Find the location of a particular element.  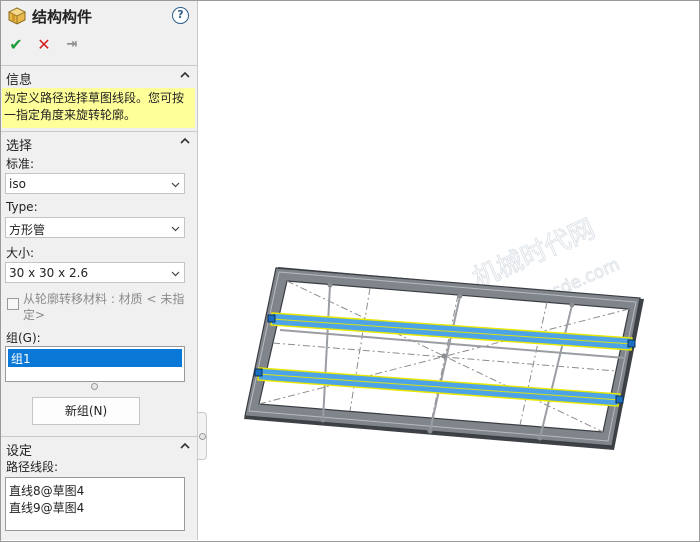

type-value: 方形管 is located at coordinates (27, 230).